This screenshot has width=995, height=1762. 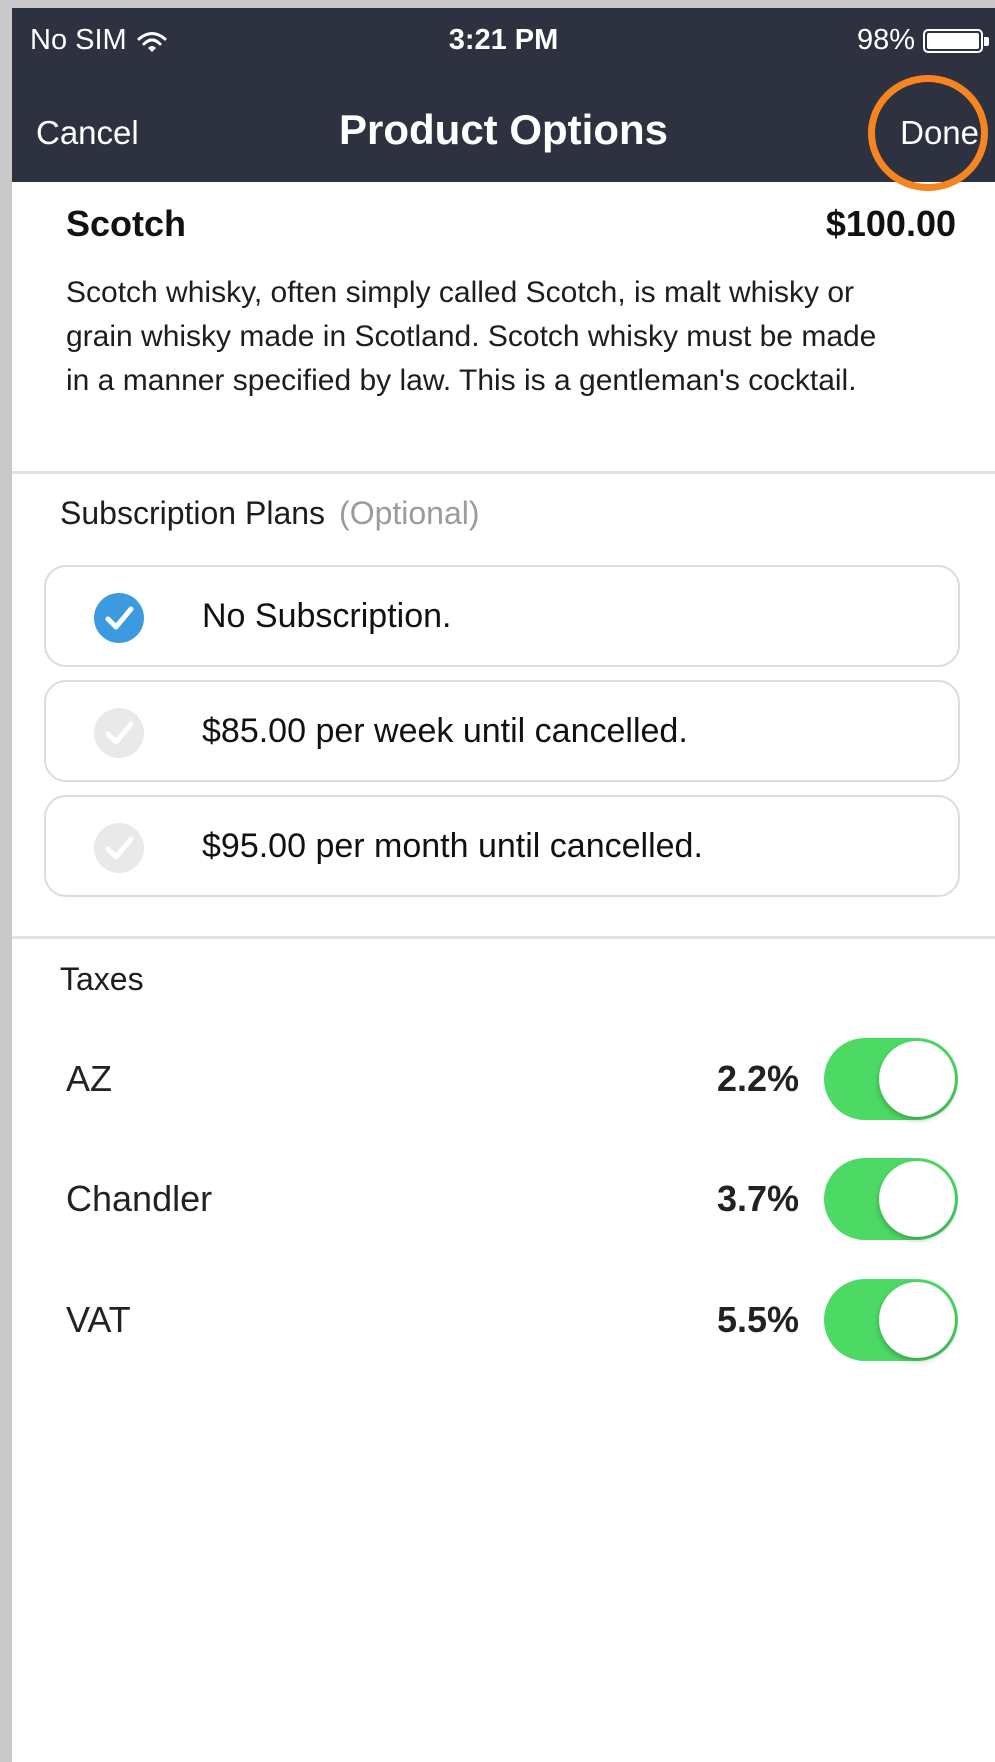 I want to click on tax-rate: 5.5%, so click(x=757, y=1319).